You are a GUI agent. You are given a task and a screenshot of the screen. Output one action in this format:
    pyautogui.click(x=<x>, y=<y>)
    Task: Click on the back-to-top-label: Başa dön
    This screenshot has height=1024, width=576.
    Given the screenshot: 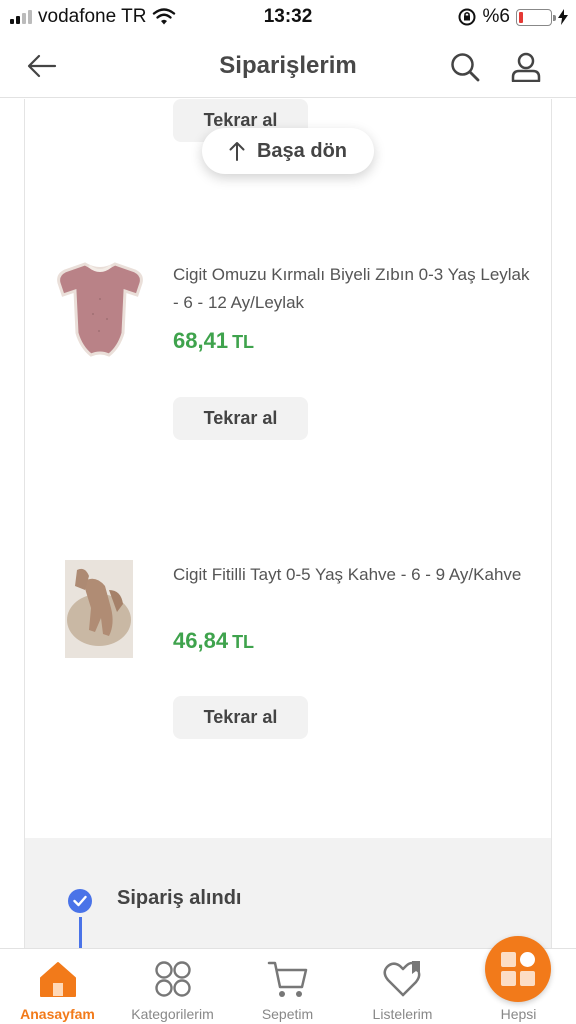 What is the action you would take?
    pyautogui.click(x=302, y=150)
    